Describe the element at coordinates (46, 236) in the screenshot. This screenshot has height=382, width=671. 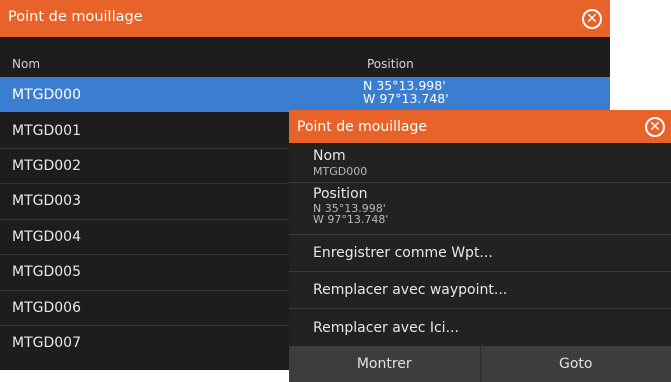
I see `row-name: MTGD004` at that location.